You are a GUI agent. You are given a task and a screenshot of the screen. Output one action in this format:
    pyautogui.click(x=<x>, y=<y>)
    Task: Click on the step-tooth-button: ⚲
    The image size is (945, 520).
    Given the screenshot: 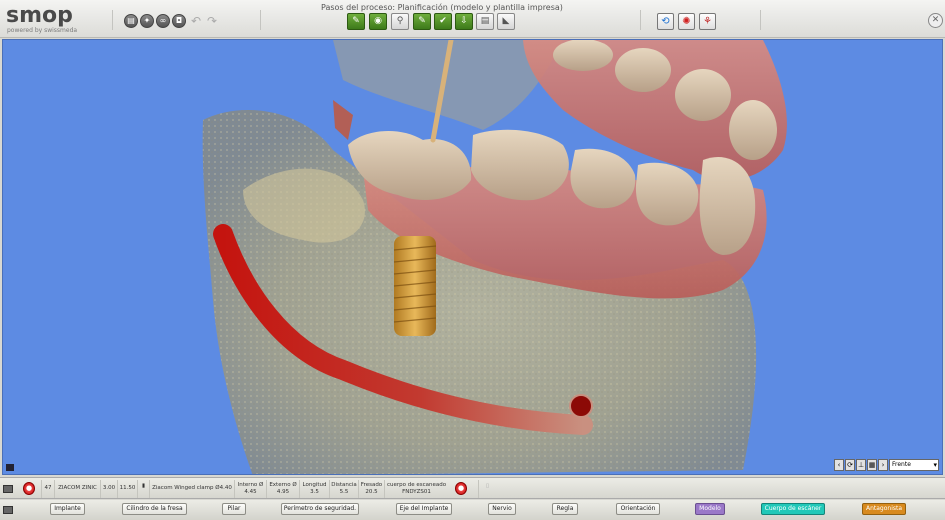 What is the action you would take?
    pyautogui.click(x=400, y=21)
    